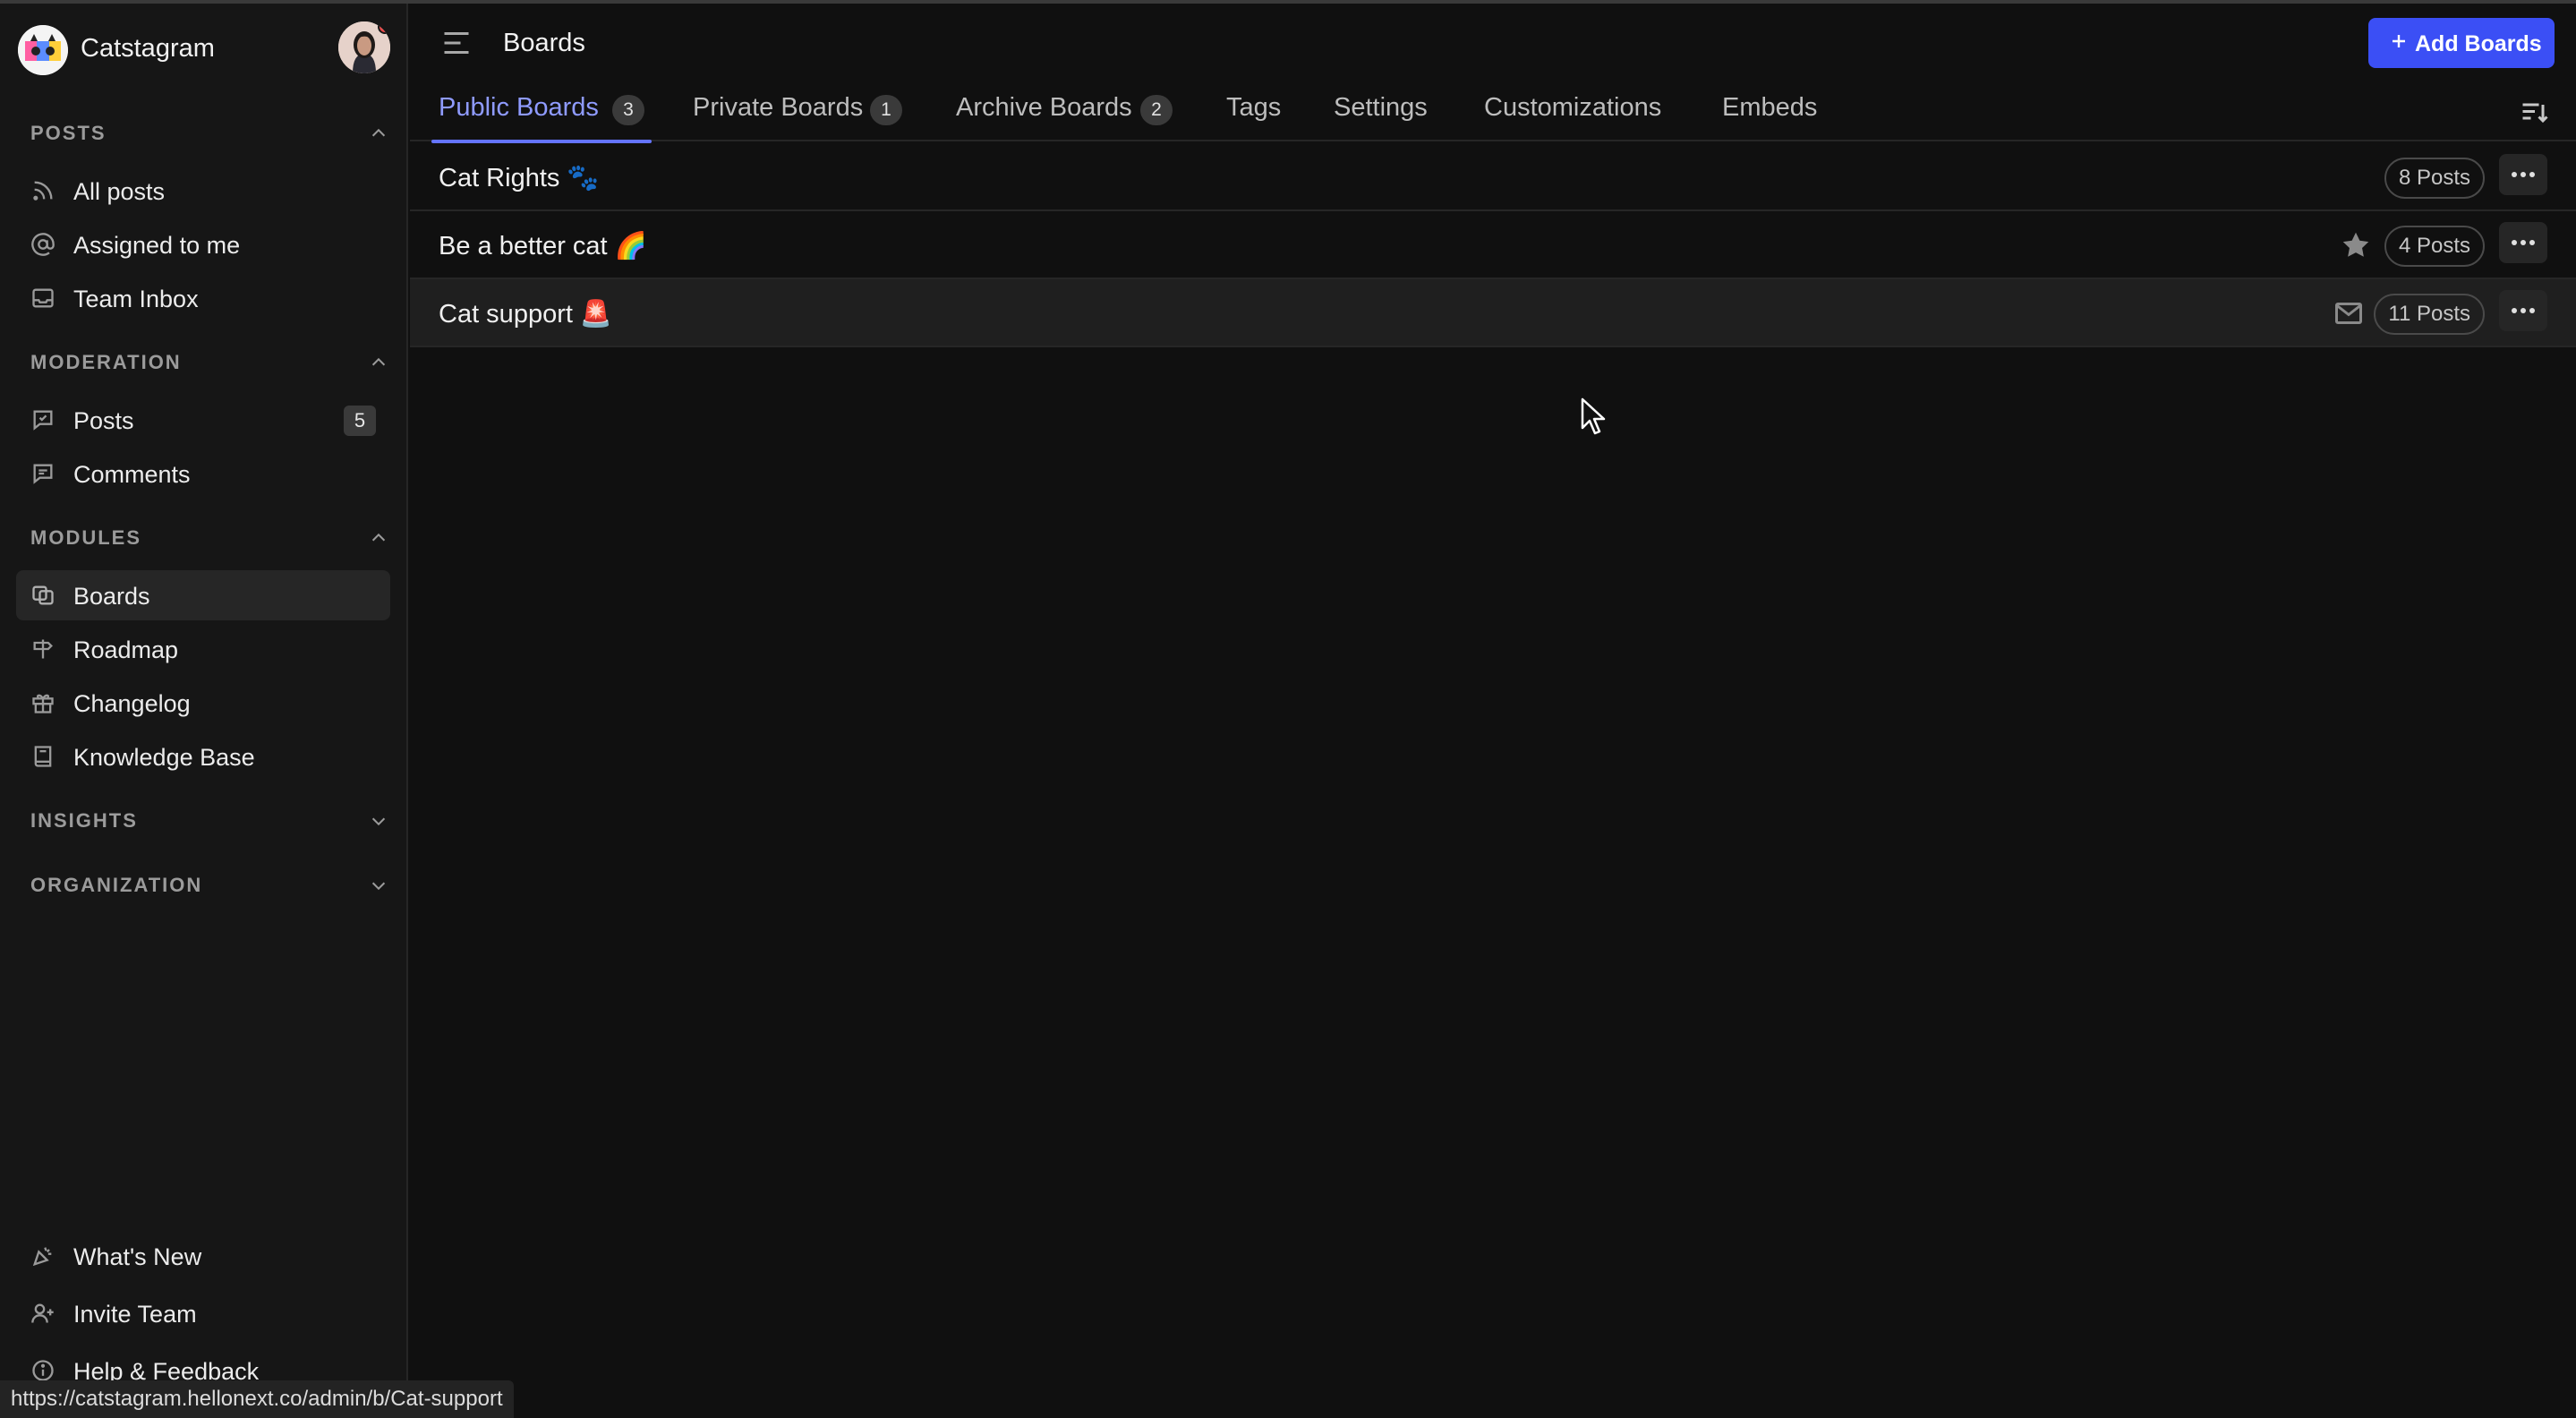  I want to click on tab-label: Archive Boards, so click(1044, 107).